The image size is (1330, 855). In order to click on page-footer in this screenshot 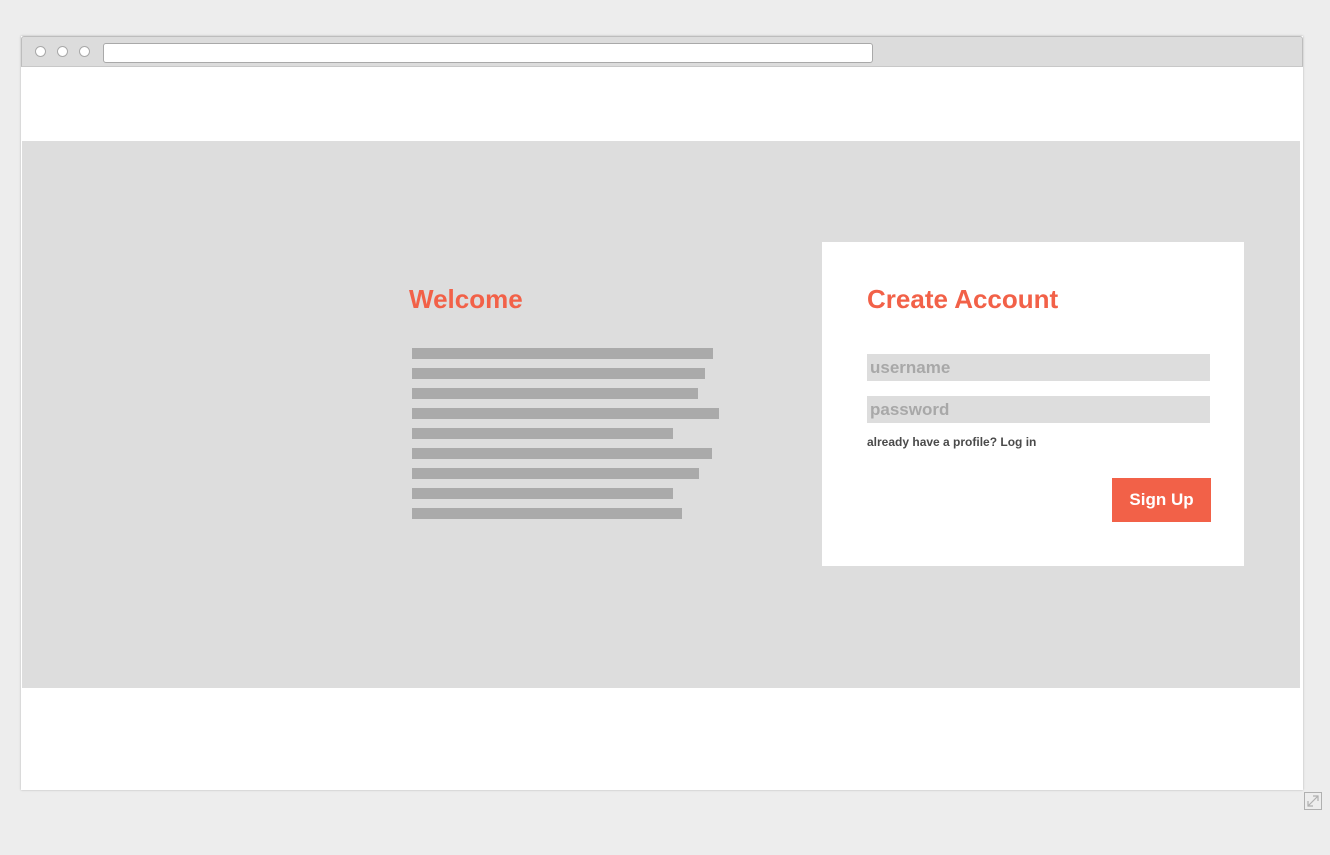, I will do `click(662, 739)`.